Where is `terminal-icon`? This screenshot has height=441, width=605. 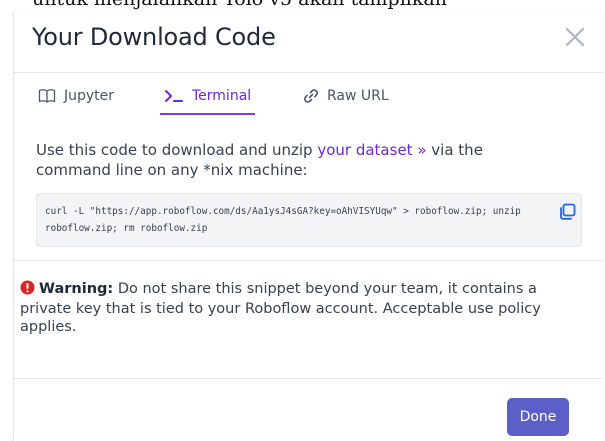 terminal-icon is located at coordinates (174, 96).